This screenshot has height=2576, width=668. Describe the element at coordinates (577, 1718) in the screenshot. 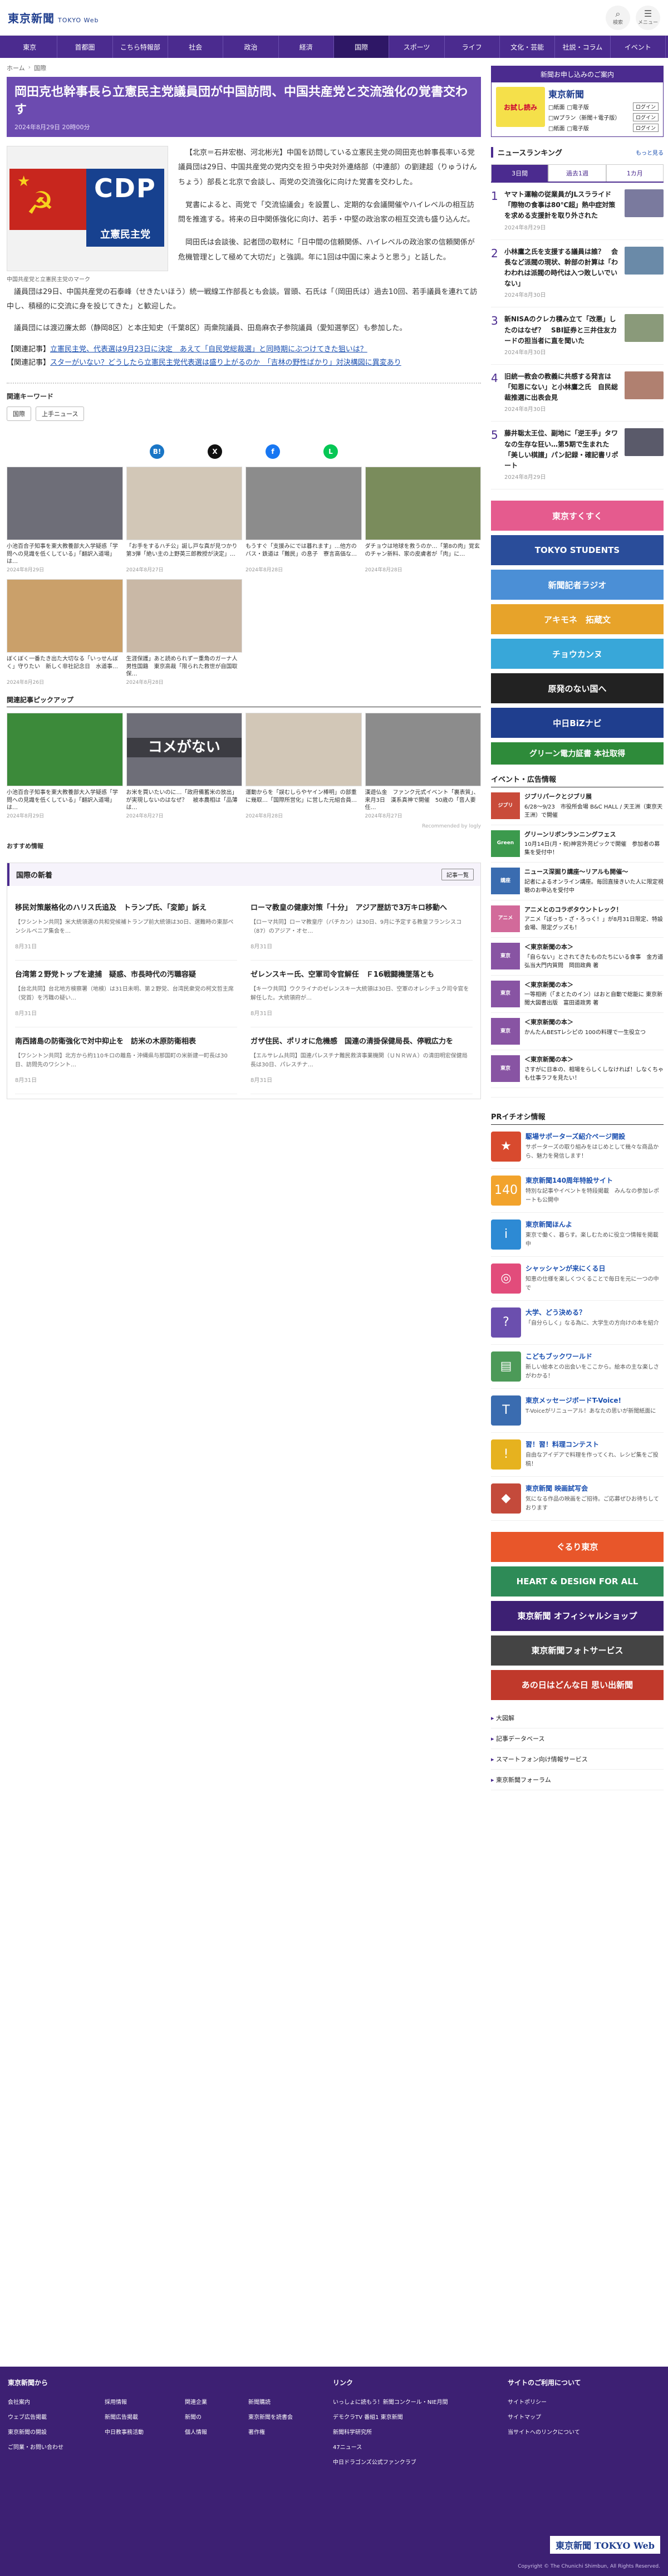

I see `side-link: 大図解` at that location.